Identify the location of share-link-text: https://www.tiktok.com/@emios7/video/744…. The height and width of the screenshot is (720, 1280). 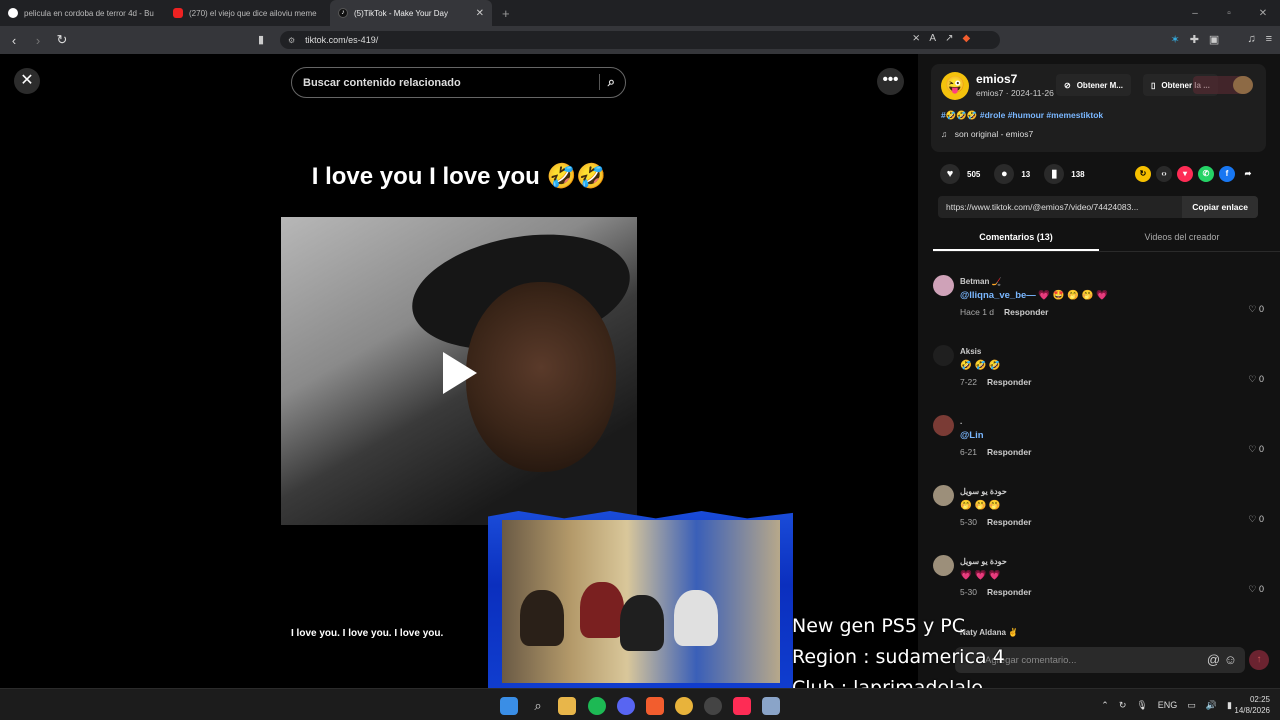
(1042, 207).